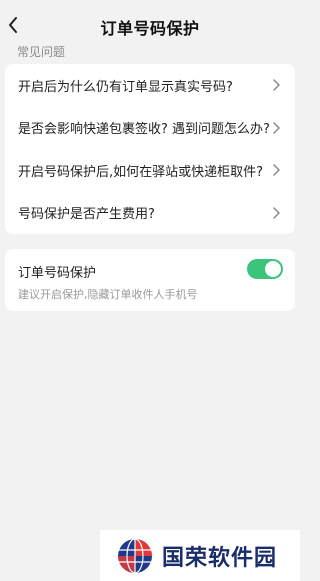 The image size is (320, 581). Describe the element at coordinates (108, 294) in the screenshot. I see `protection-subtitle: 建议开启保护,隐藏订单收件人手机号` at that location.